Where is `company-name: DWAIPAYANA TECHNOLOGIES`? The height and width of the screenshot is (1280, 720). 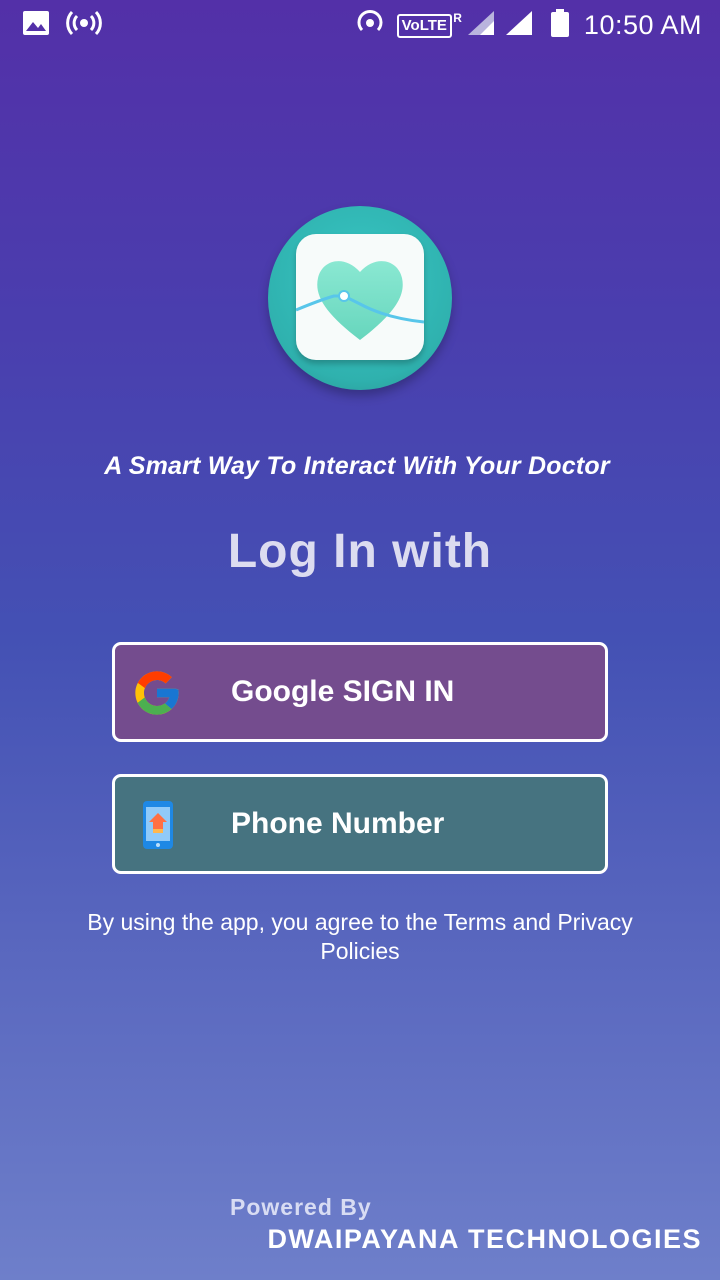 company-name: DWAIPAYANA TECHNOLOGIES is located at coordinates (484, 1239).